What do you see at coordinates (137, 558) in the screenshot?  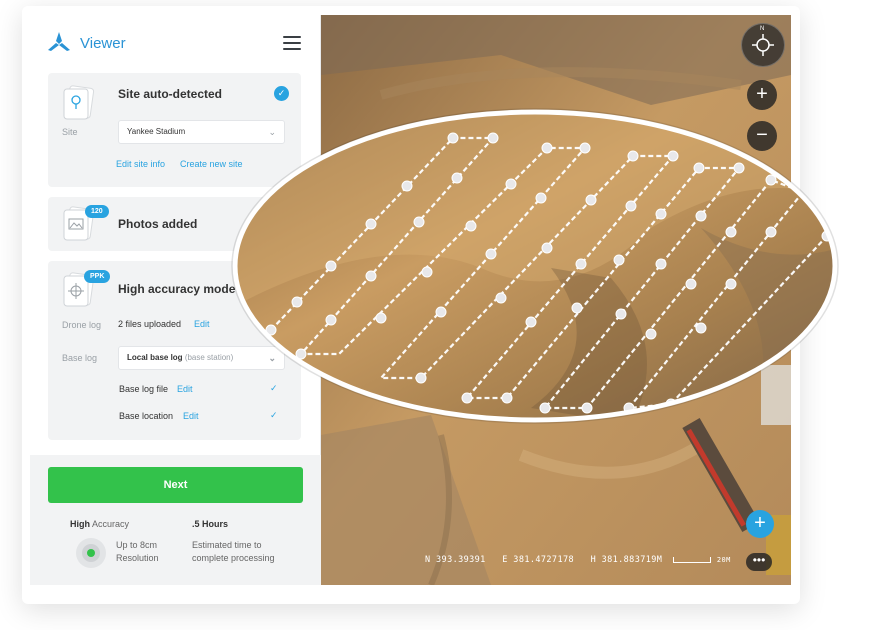 I see `resolution-line-2: Resolution` at bounding box center [137, 558].